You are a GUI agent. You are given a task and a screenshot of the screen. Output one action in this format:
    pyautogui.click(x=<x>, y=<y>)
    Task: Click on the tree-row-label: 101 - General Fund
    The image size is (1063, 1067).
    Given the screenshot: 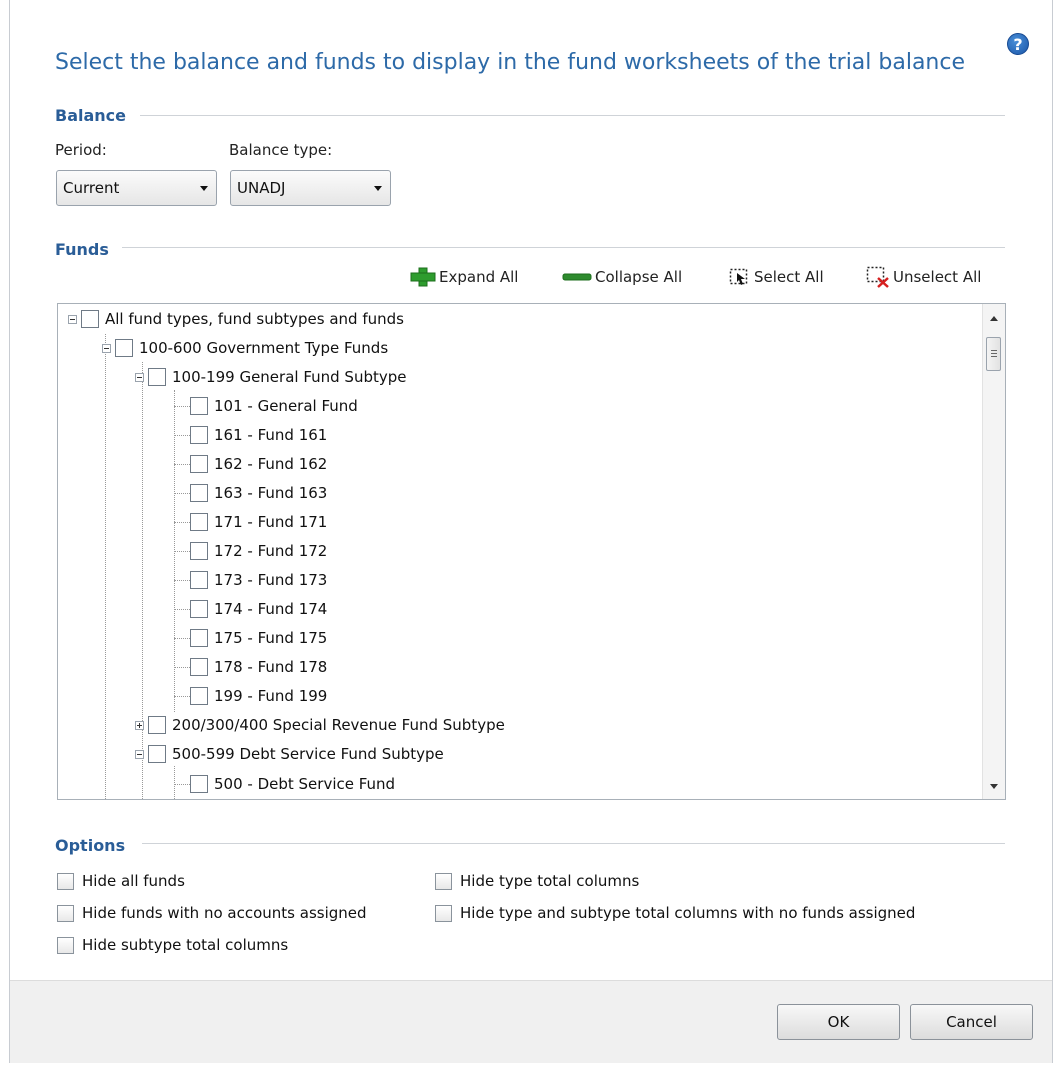 What is the action you would take?
    pyautogui.click(x=286, y=406)
    